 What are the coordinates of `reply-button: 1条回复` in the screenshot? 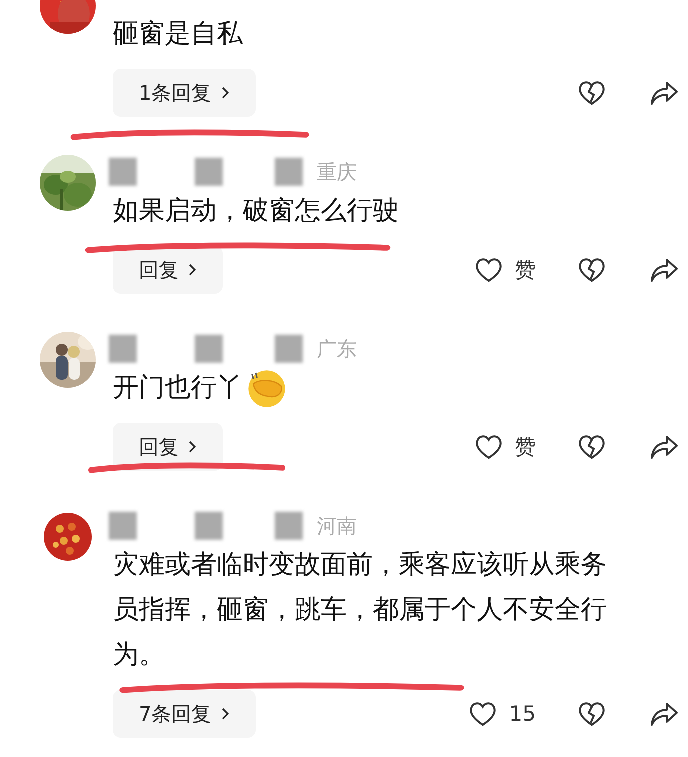 It's located at (184, 93).